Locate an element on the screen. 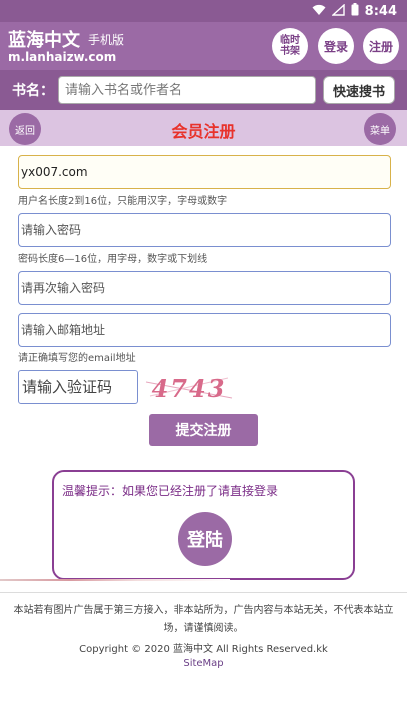  search-bar: 书名： 快速搜书 is located at coordinates (203, 90).